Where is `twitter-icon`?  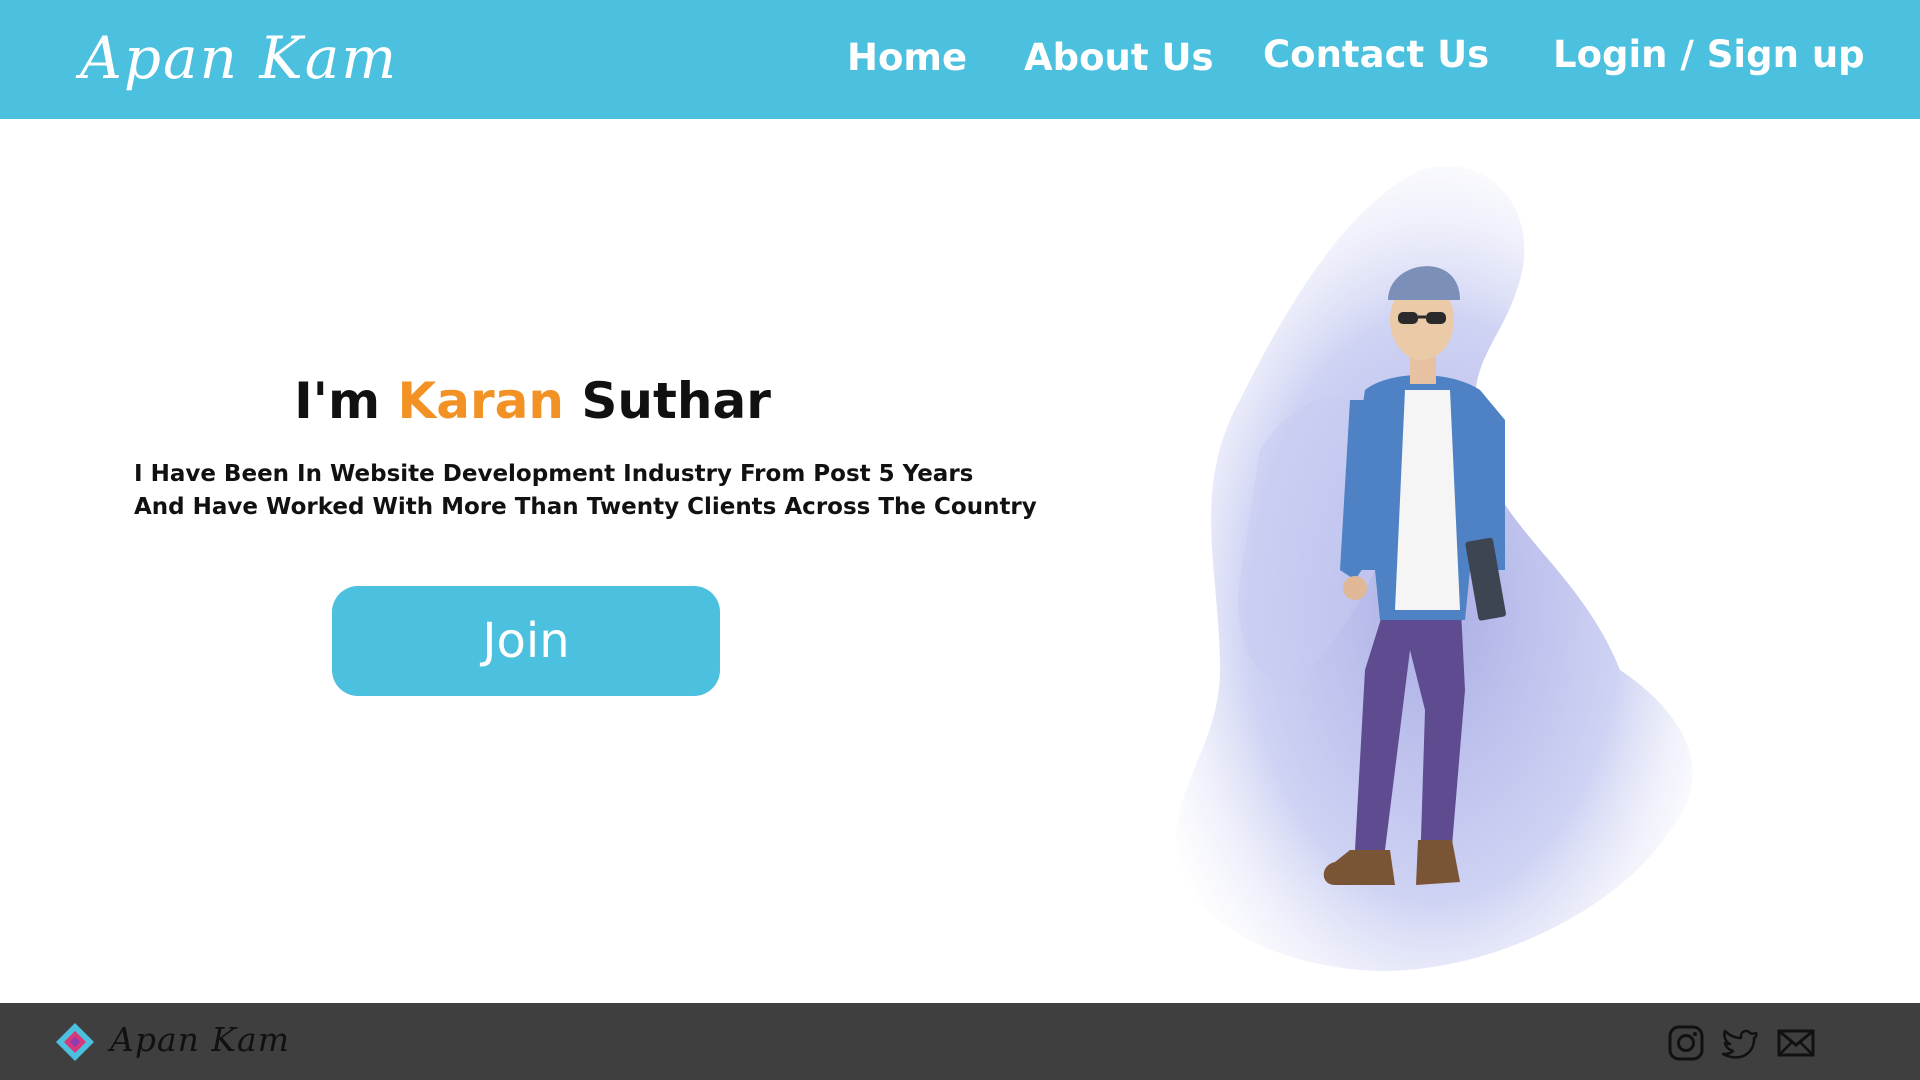
twitter-icon is located at coordinates (1740, 1043).